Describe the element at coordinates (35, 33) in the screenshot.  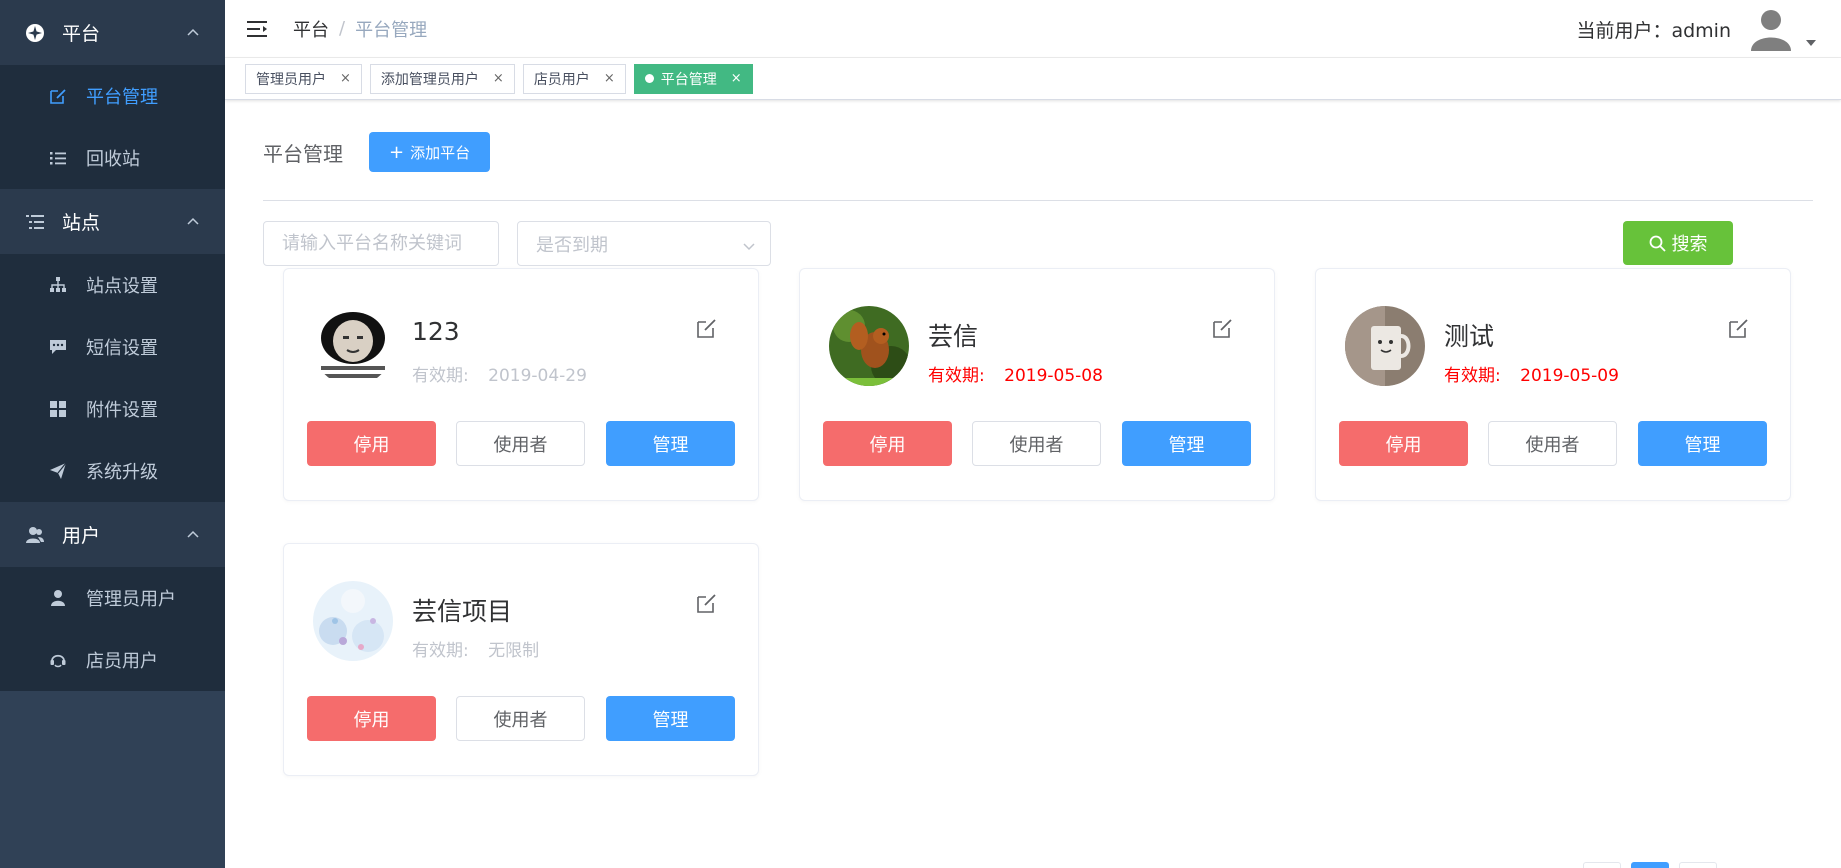
I see `compass-icon` at that location.